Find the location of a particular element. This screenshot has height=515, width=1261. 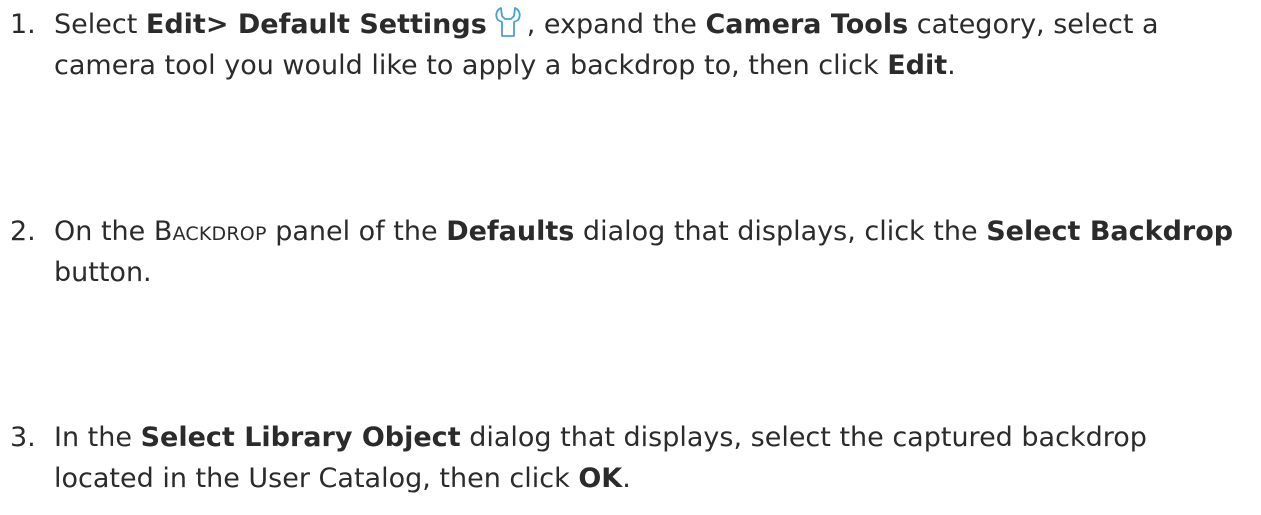

text-segment: dialog that displays, click the is located at coordinates (780, 231).